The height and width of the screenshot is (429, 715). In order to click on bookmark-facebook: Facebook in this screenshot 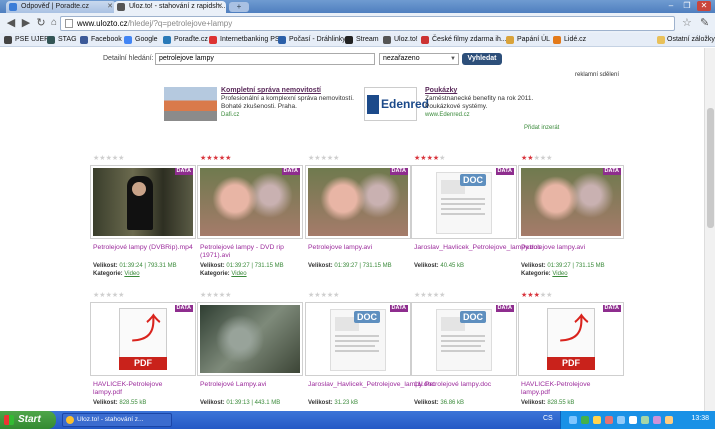, I will do `click(101, 40)`.